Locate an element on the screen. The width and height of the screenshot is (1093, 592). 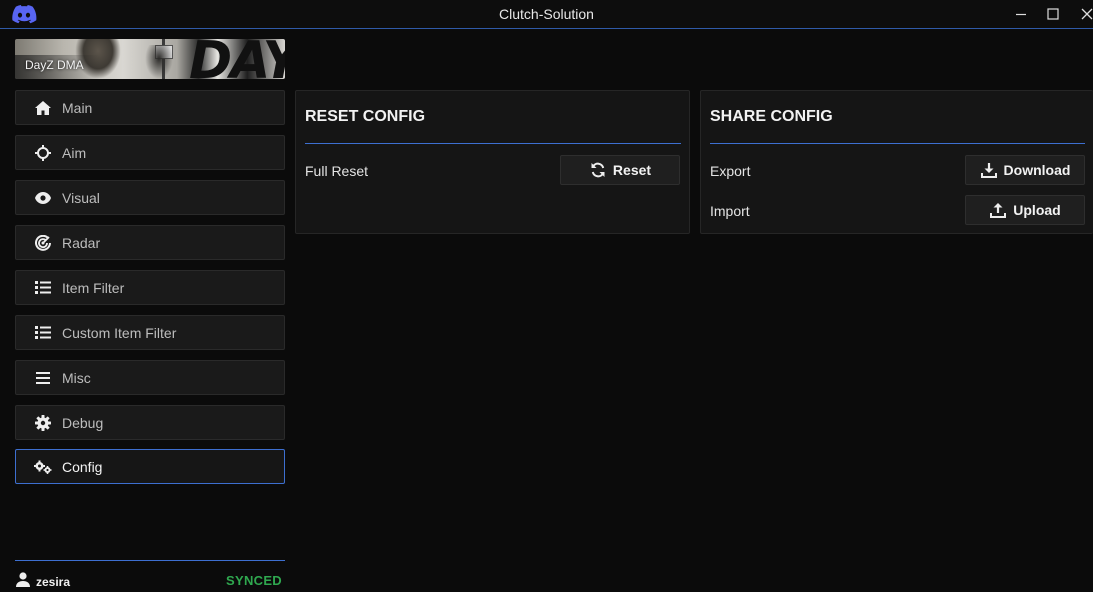
full-reset-label: Full Reset is located at coordinates (337, 171).